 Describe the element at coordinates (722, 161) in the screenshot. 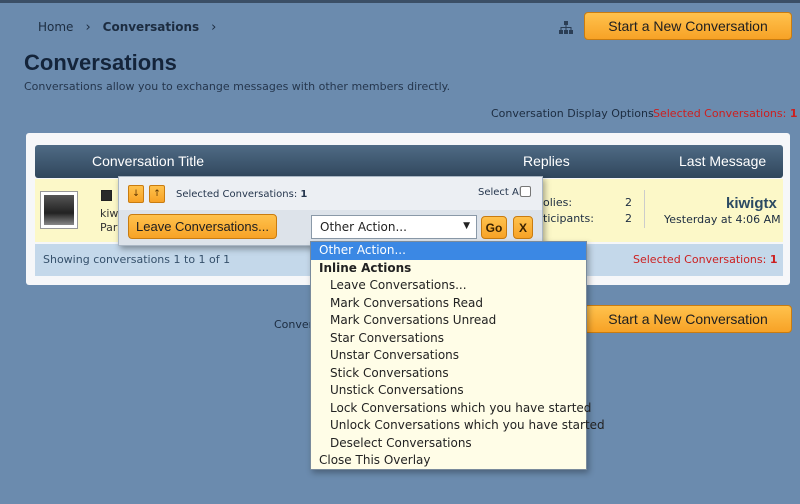

I see `column-last-message: Last Message` at that location.